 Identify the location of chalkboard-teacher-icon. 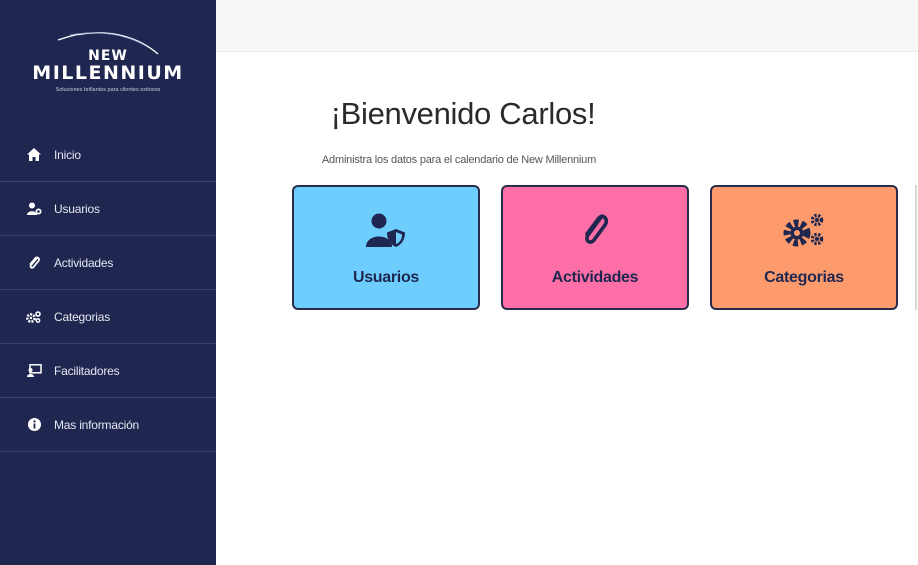
(34, 371).